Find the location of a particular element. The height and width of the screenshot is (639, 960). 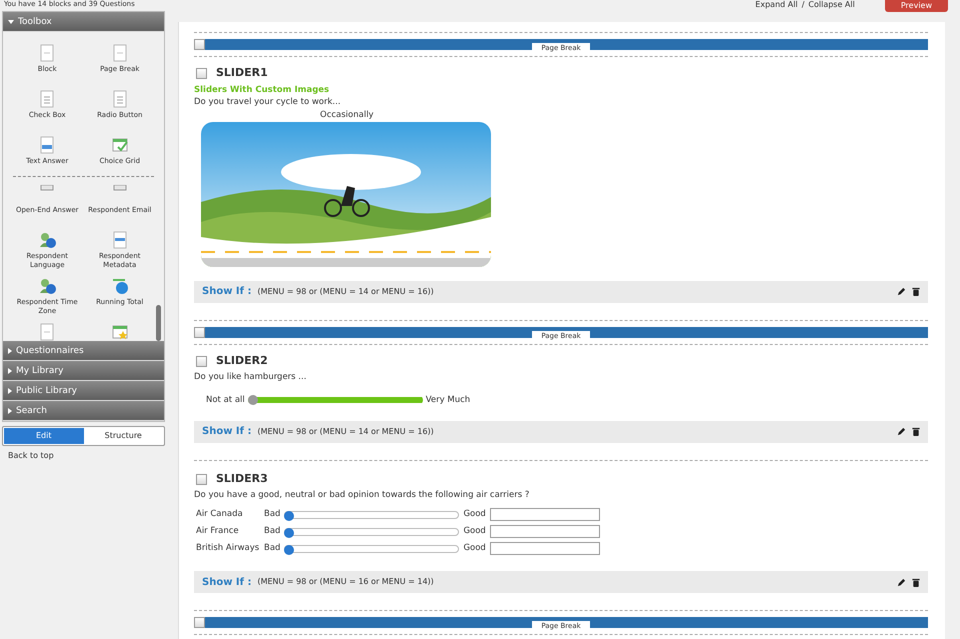

row-label: British Airways is located at coordinates (228, 548).